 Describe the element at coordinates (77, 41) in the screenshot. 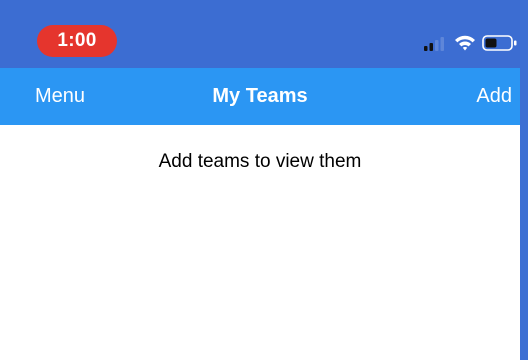

I see `status-time: 1:00` at that location.